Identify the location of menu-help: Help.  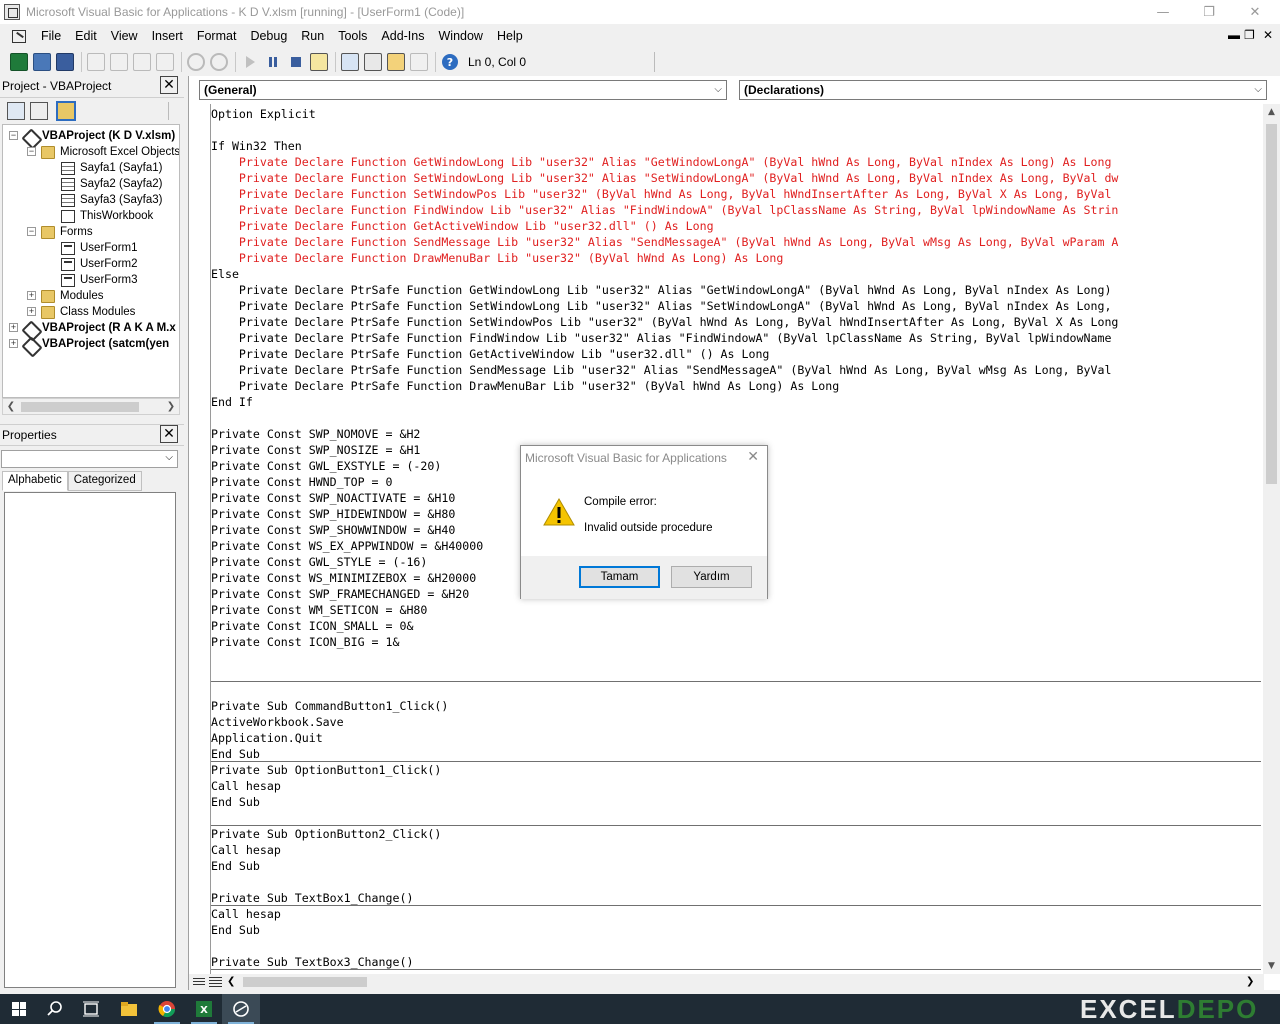
(510, 36).